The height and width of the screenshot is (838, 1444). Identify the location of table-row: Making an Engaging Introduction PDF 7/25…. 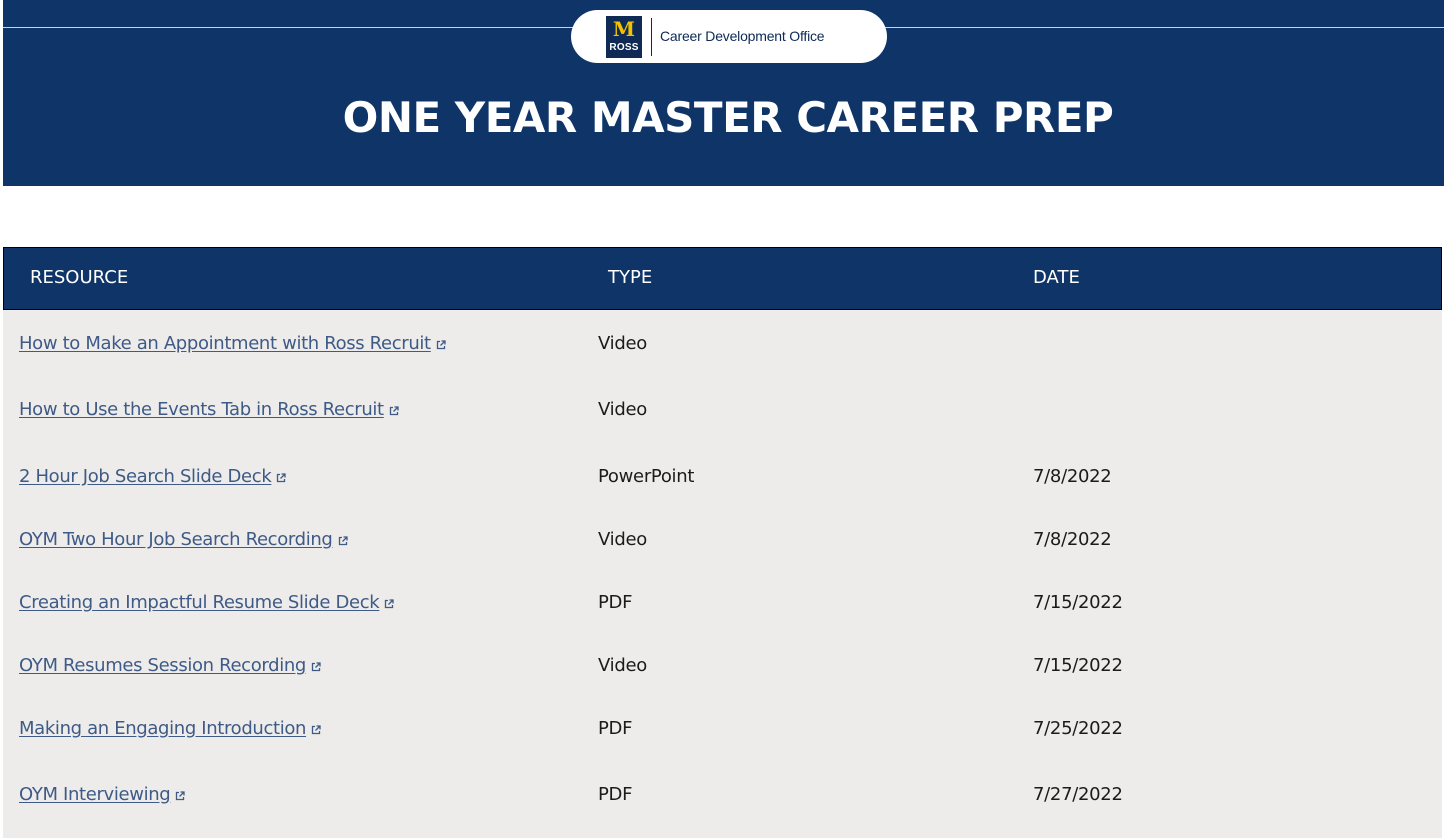
(722, 729).